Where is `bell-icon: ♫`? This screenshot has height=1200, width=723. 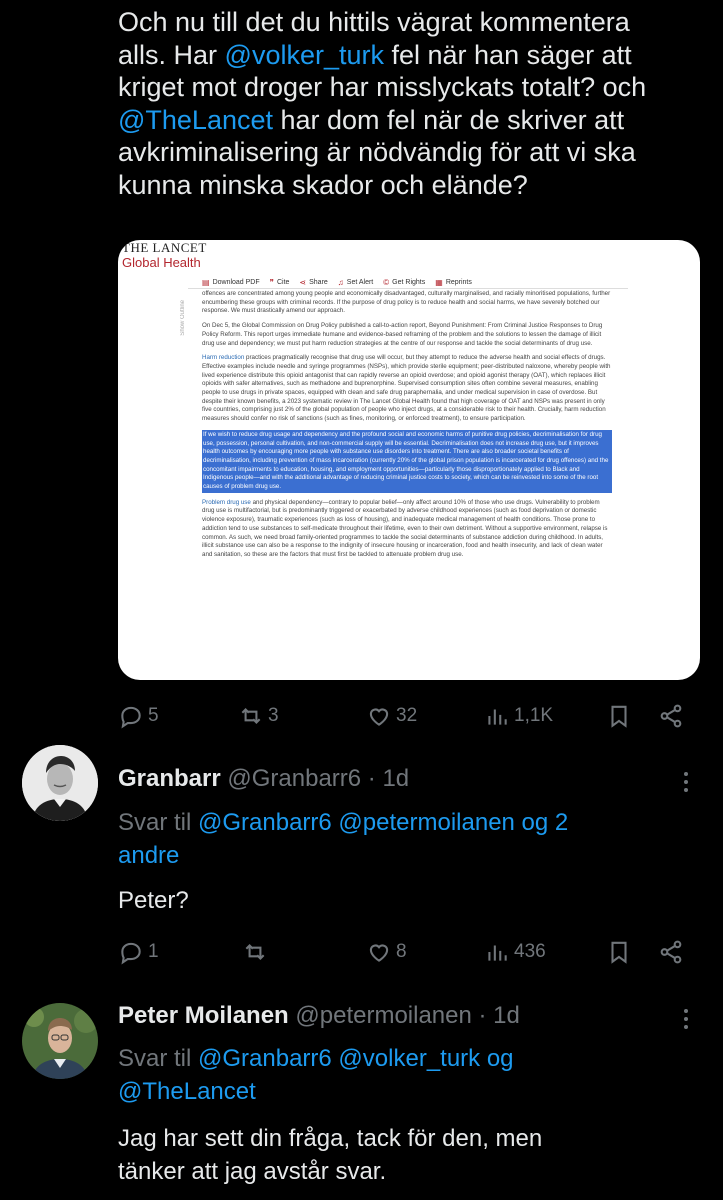 bell-icon: ♫ is located at coordinates (340, 282).